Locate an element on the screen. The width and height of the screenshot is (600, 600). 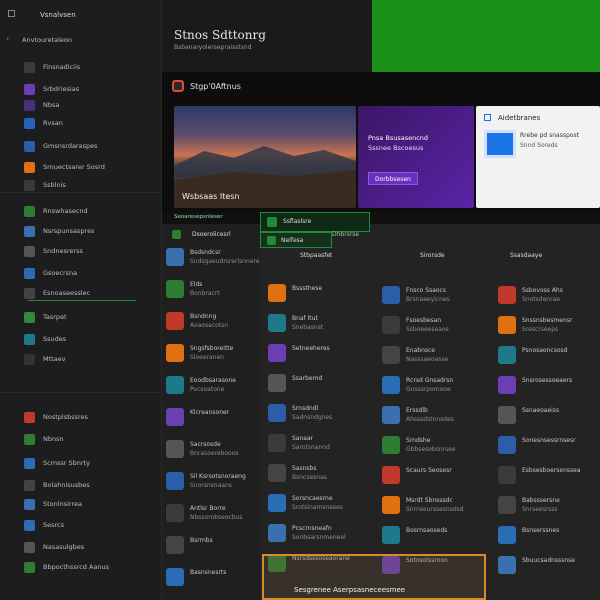
item-subtitle: Snorsnsnaans is located at coordinates (211, 485).